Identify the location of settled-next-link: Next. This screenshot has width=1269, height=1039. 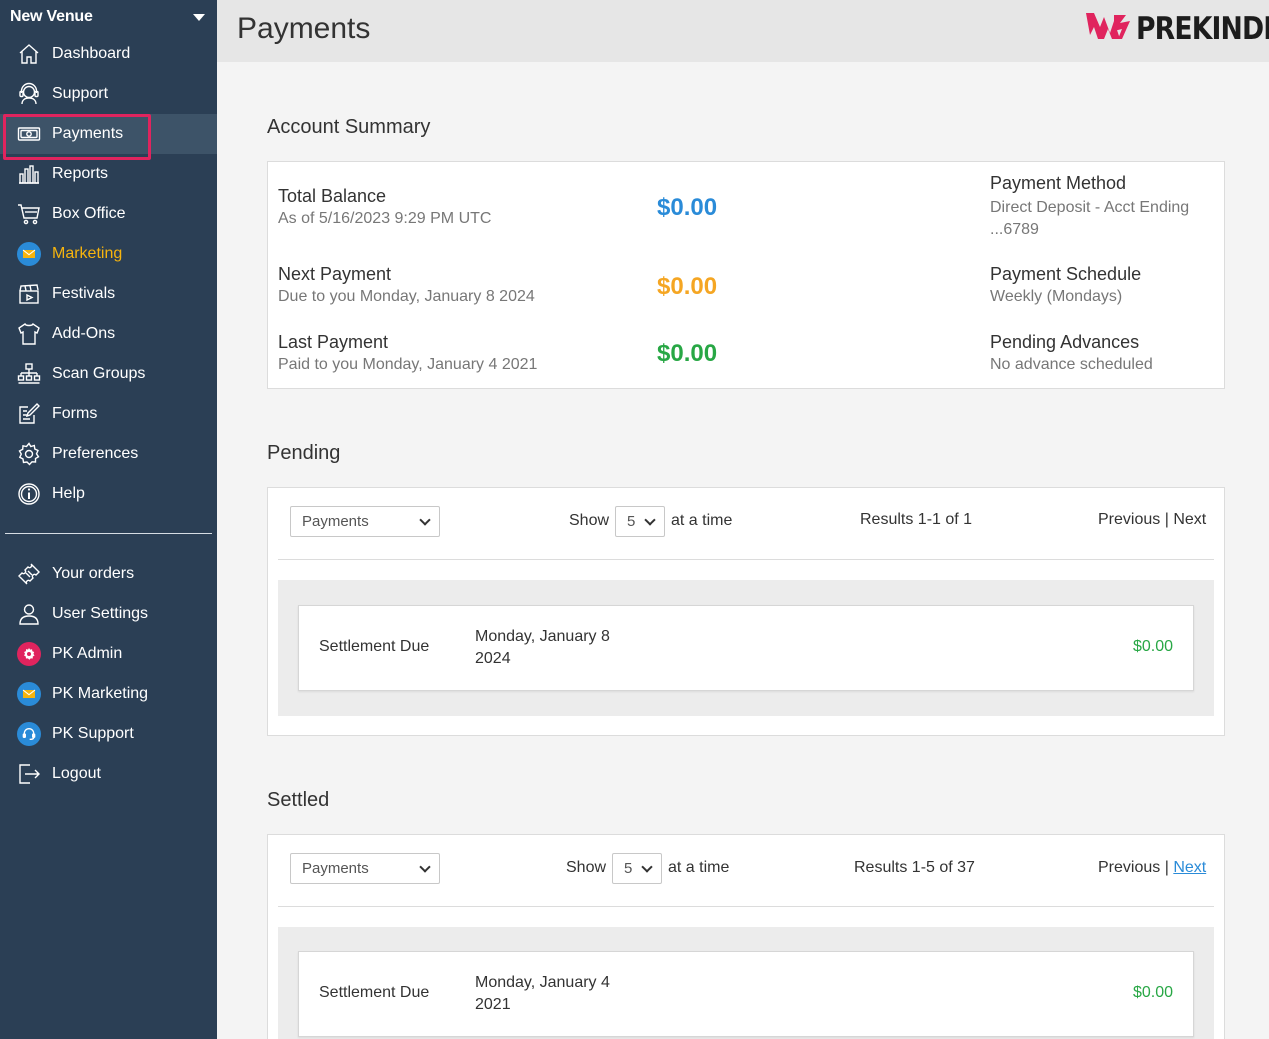
(1189, 867).